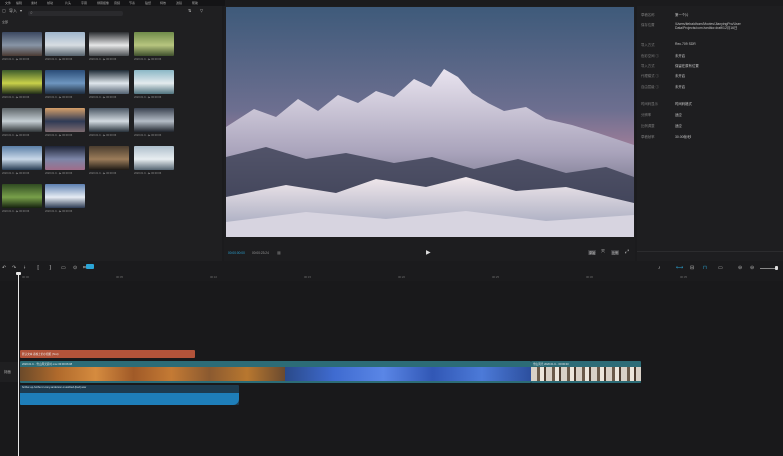 This screenshot has height=456, width=783. I want to click on inspector-value-6: 未开启, so click(680, 76).